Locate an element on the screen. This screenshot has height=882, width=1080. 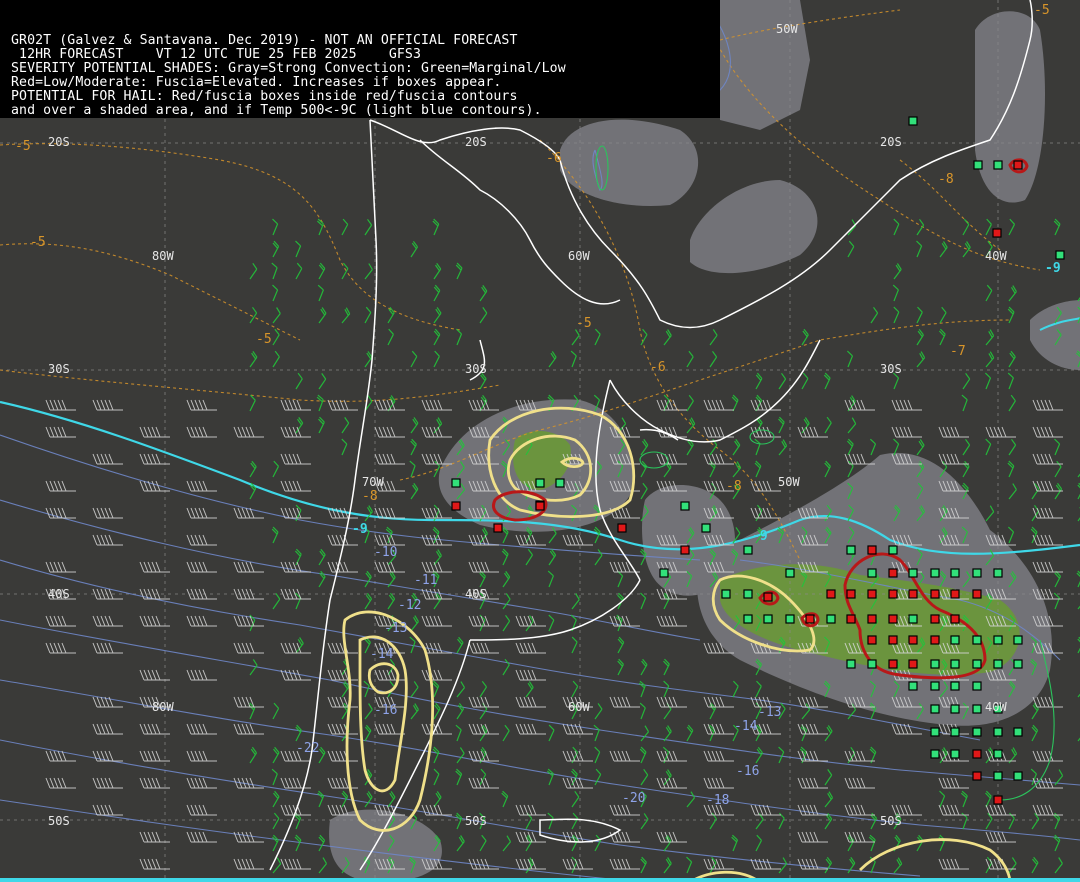
svg-text: -12 is located at coordinates (409, 605).